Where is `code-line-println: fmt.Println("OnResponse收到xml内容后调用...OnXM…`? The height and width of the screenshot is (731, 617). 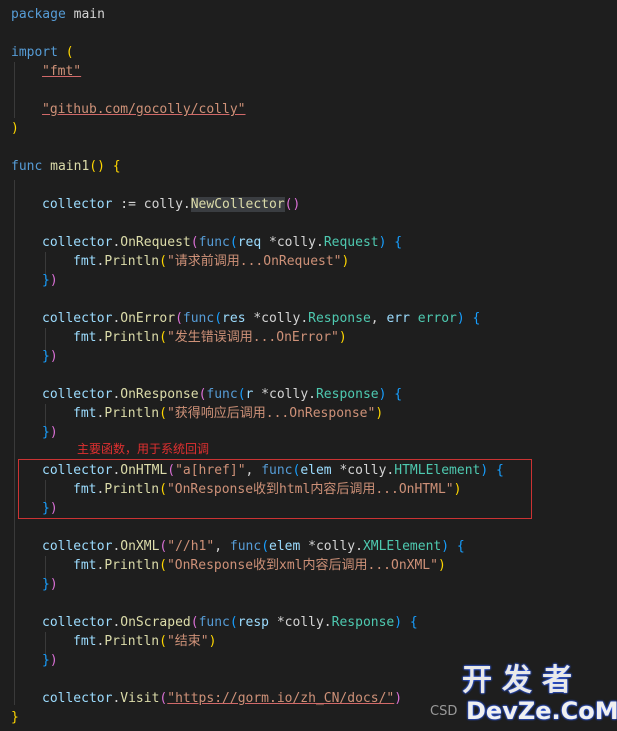
code-line-println: fmt.Println("OnResponse收到xml内容后调用...OnXM… is located at coordinates (259, 565).